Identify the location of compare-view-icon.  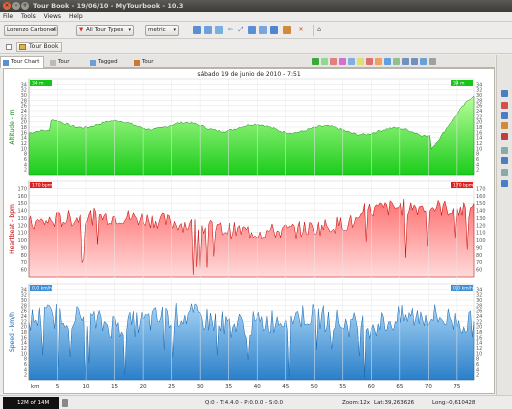
(504, 125).